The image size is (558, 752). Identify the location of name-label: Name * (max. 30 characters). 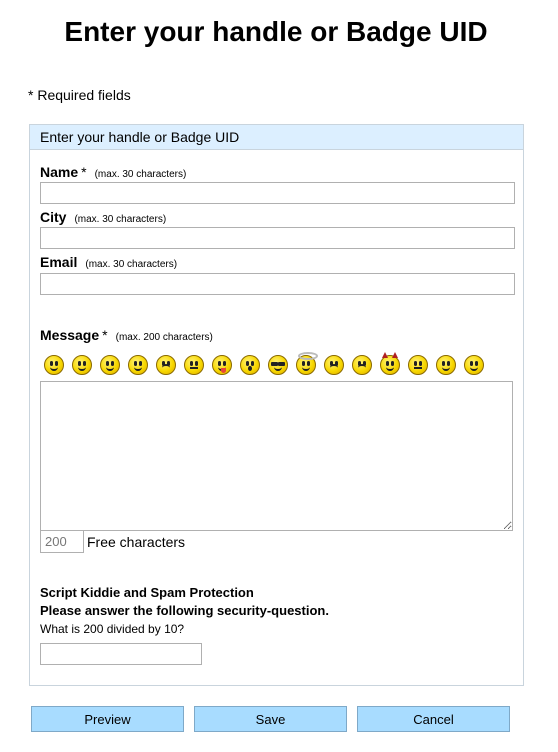
(113, 172).